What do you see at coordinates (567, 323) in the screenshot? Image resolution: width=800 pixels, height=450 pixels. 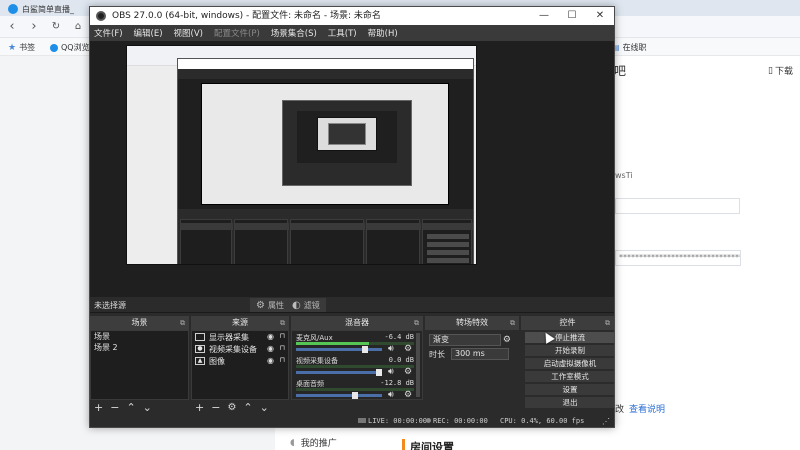 I see `controls-dock-header: 控件 ⧉` at bounding box center [567, 323].